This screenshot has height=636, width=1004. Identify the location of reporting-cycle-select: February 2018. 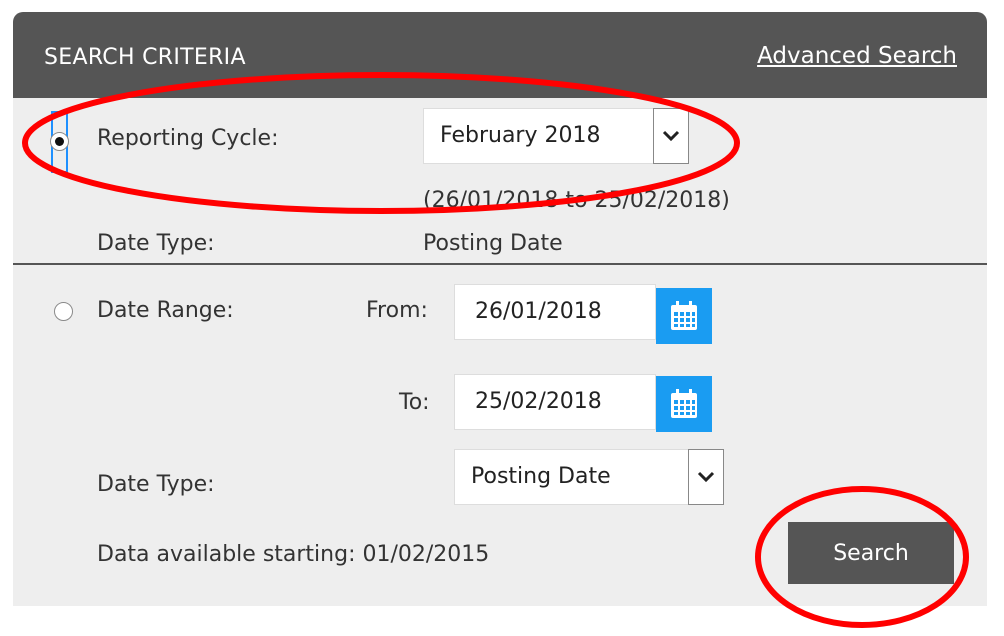
(556, 136).